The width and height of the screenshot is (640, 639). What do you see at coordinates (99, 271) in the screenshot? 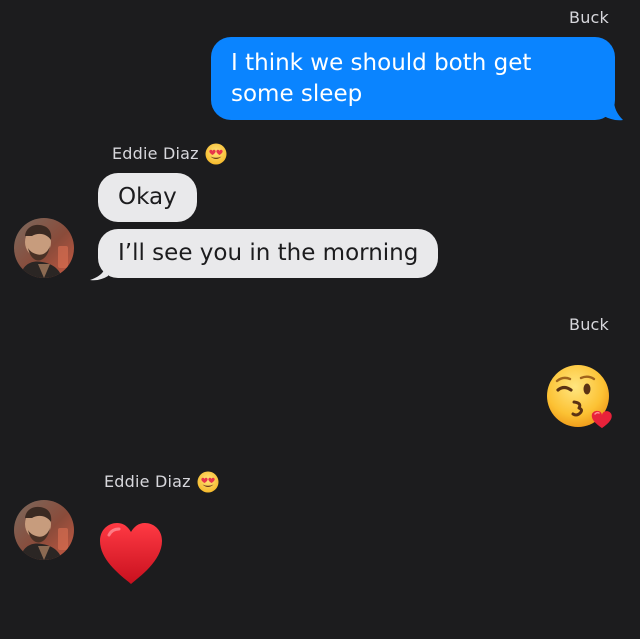
I see `incoming-bubble-tail` at bounding box center [99, 271].